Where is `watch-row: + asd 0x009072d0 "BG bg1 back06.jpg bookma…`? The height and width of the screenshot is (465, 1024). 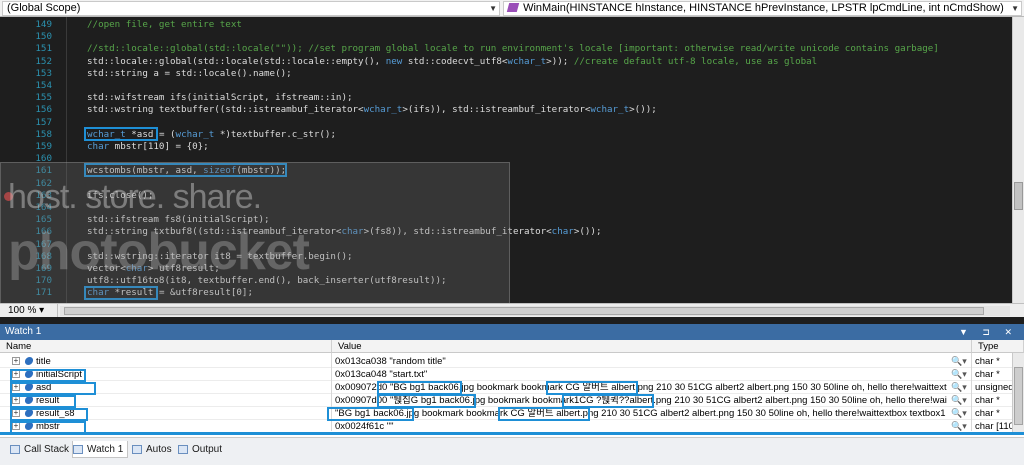
watch-row: + asd 0x009072d0 "BG bg1 back06.jpg bookma… is located at coordinates (506, 387).